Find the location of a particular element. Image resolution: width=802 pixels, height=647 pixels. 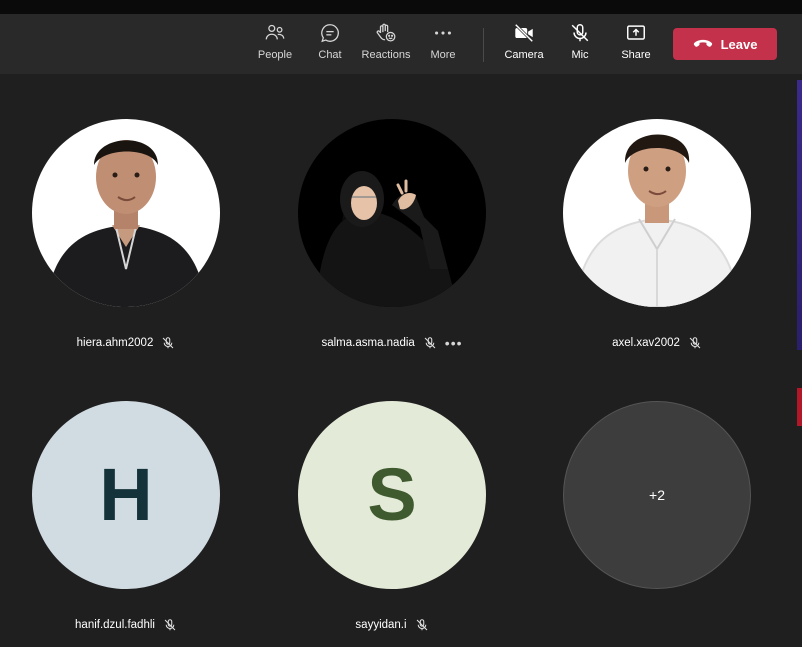

participant-initial-avatar: S is located at coordinates (392, 495).